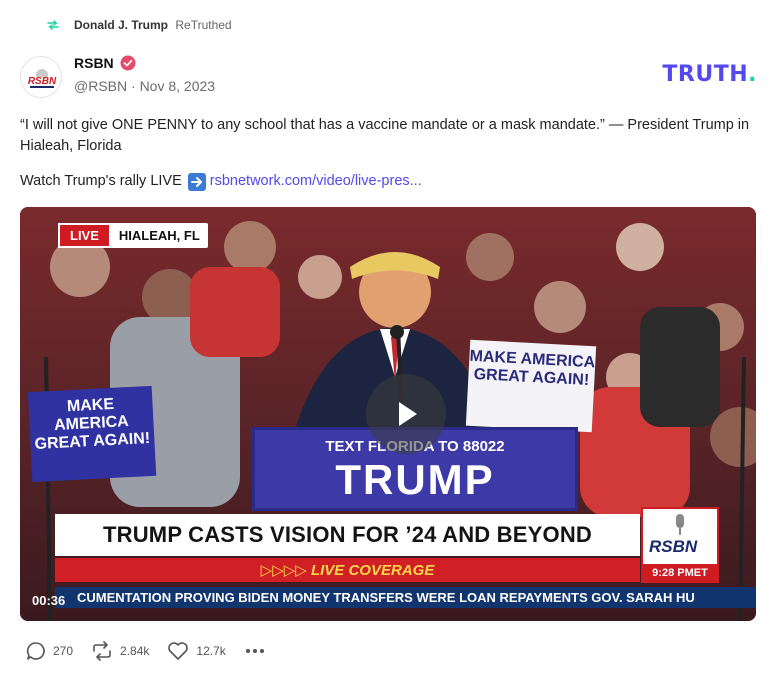 The height and width of the screenshot is (683, 777). I want to click on avatar: RSBN, so click(41, 77).